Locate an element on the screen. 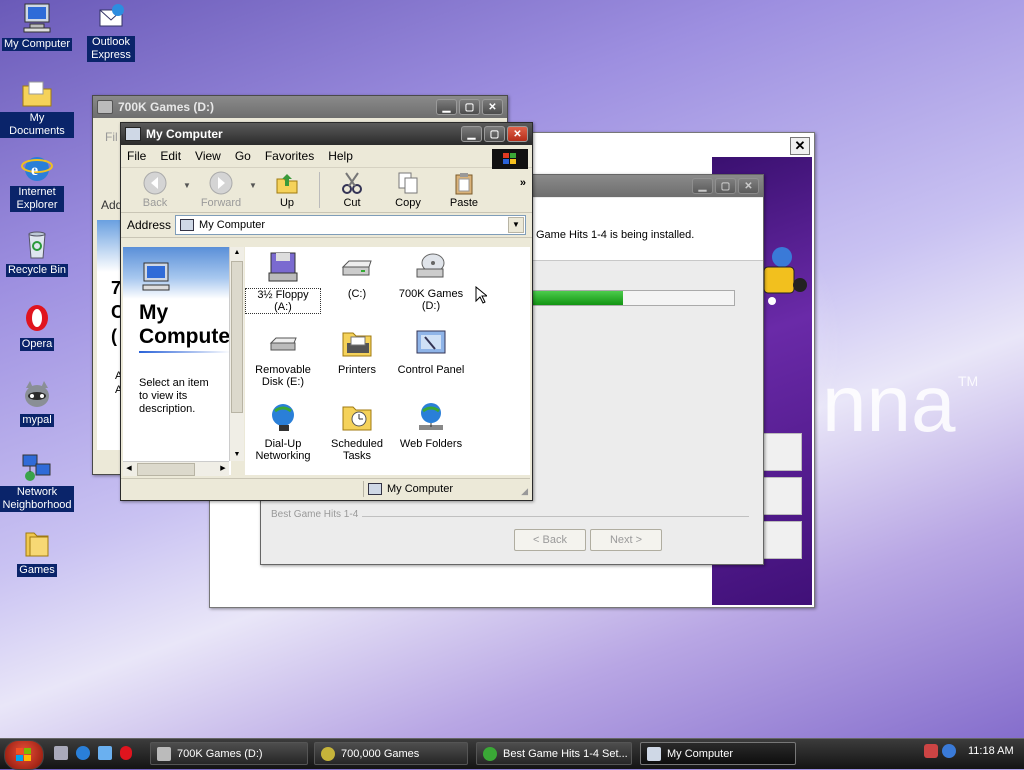  desktop-icon-internet-explorer: e Internet Explorer is located at coordinates (37, 182).